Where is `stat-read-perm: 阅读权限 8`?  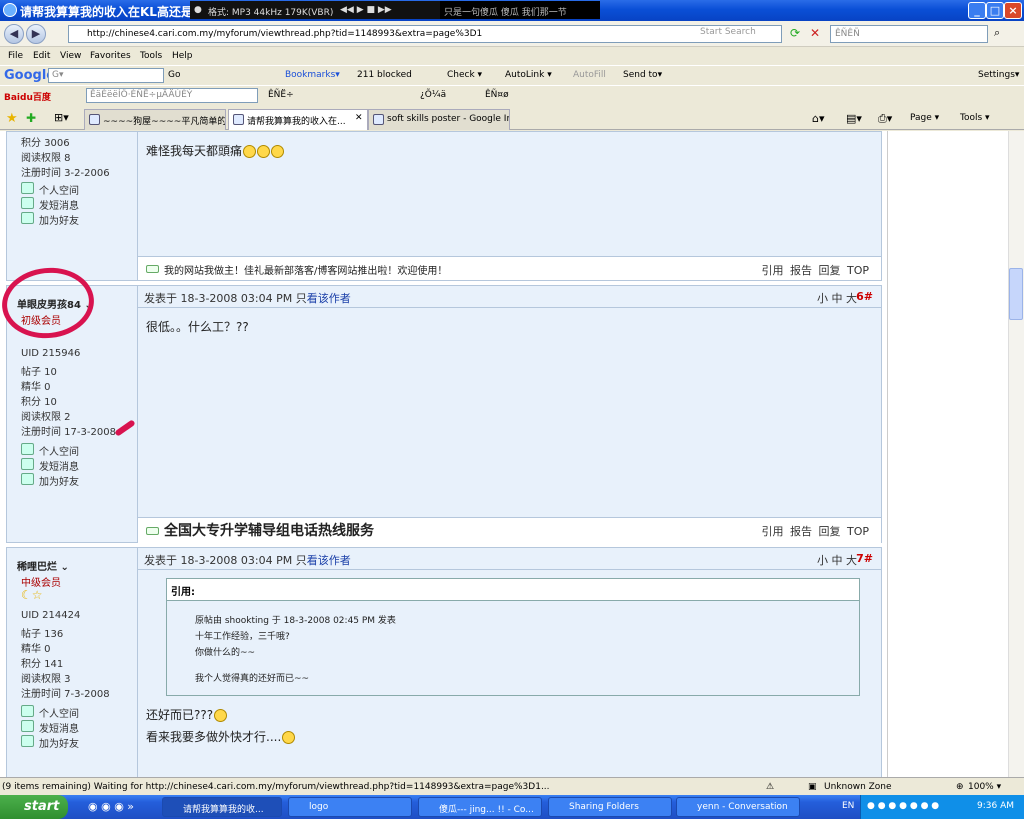 stat-read-perm: 阅读权限 8 is located at coordinates (46, 158).